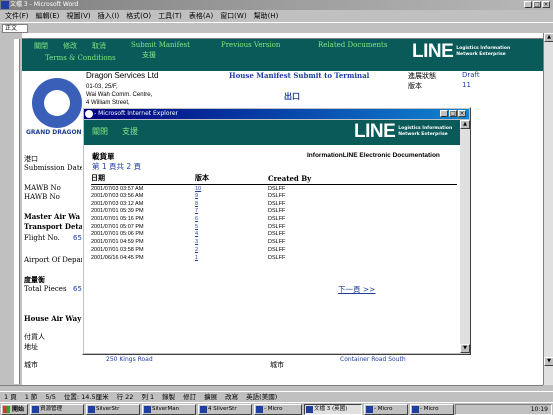 This screenshot has height=415, width=553. Describe the element at coordinates (444, 113) in the screenshot. I see `ie-minimize-button: _` at that location.